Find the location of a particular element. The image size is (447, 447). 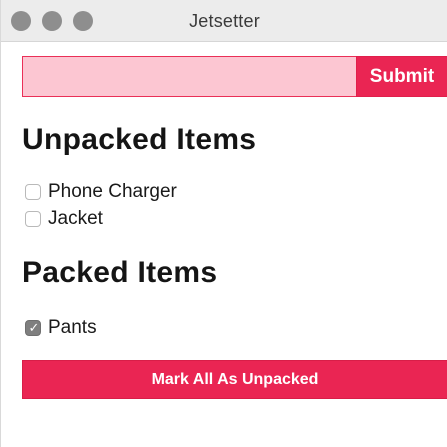

packed-item: ✓ Pants is located at coordinates (61, 328).